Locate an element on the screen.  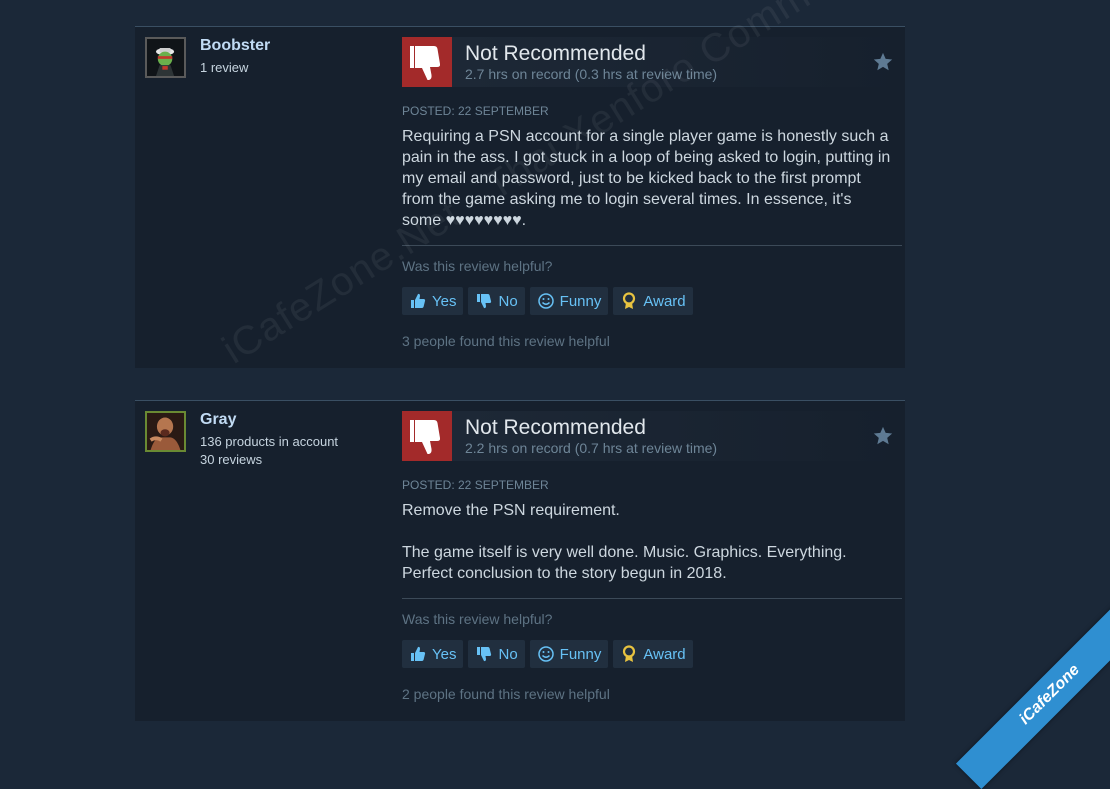
reviewer-stats: 136 products in account 30 reviews is located at coordinates (269, 451).